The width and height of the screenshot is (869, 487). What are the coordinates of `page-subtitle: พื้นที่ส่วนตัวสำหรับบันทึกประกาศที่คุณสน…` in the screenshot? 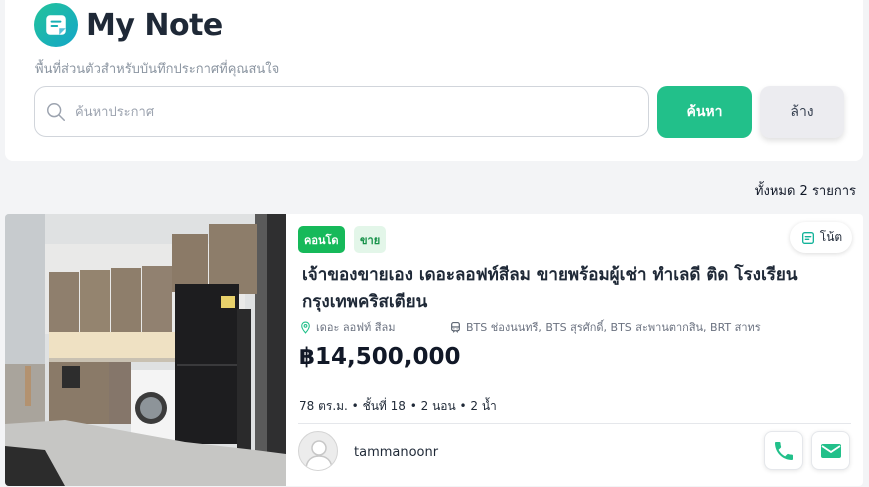 It's located at (157, 69).